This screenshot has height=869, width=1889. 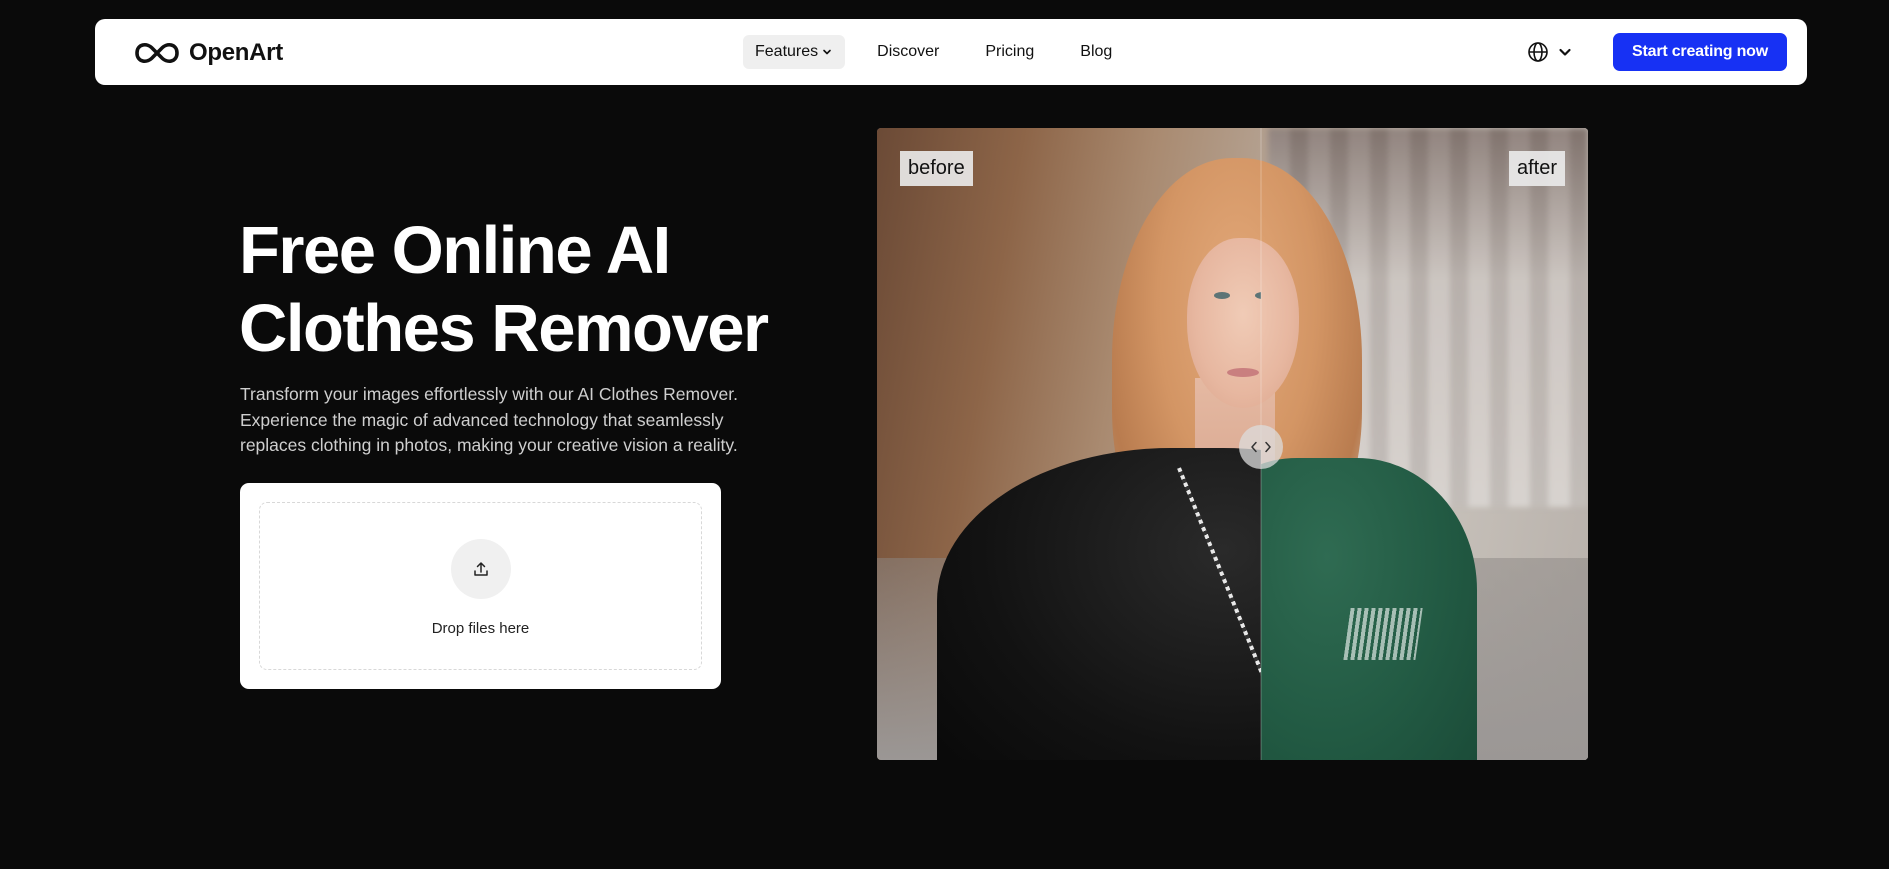 I want to click on compare-slider-handle, so click(x=1261, y=447).